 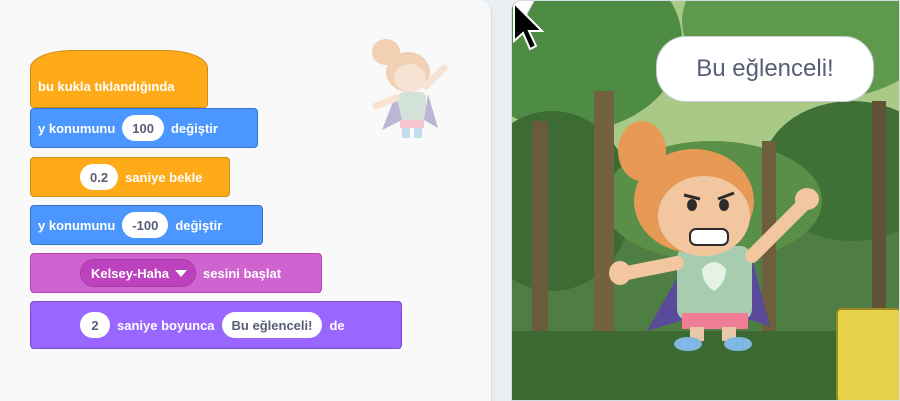 I want to click on sound-dropdown: Kelsey-Haha, so click(x=138, y=273).